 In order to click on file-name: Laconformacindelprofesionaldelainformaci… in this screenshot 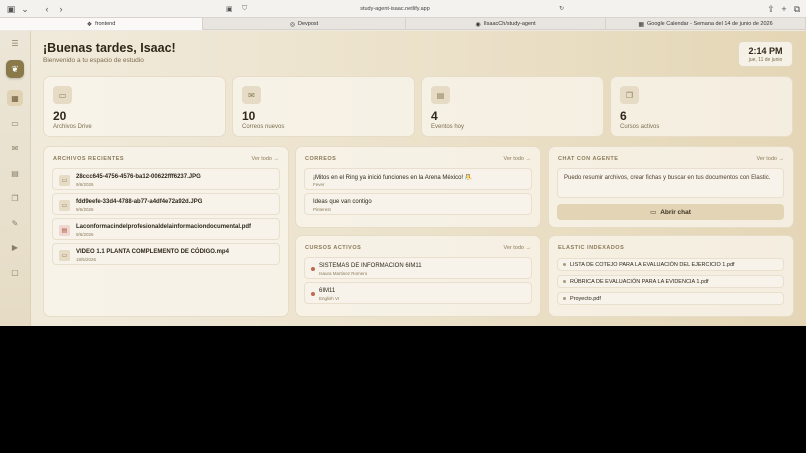, I will do `click(164, 227)`.